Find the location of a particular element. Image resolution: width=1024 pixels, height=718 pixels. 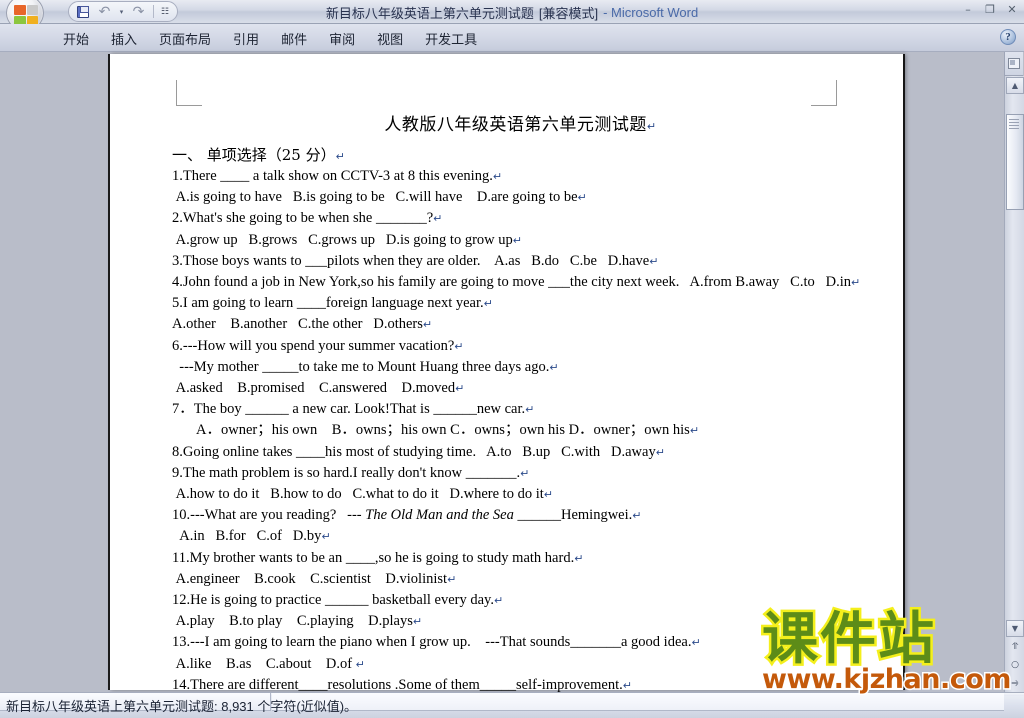

toolbar-divider is located at coordinates (153, 11).